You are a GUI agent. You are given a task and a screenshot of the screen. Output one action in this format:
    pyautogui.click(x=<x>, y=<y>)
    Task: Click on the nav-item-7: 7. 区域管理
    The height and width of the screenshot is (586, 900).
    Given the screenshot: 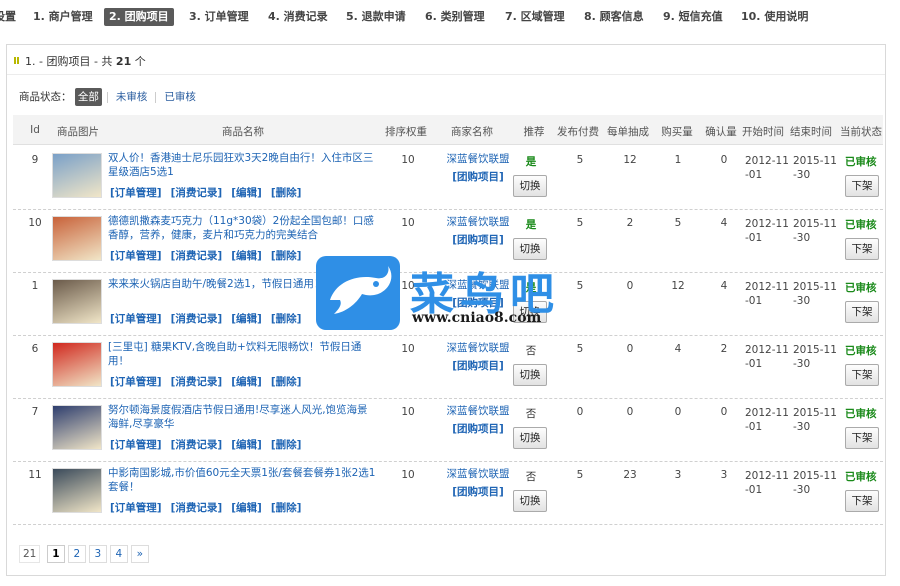 What is the action you would take?
    pyautogui.click(x=535, y=17)
    